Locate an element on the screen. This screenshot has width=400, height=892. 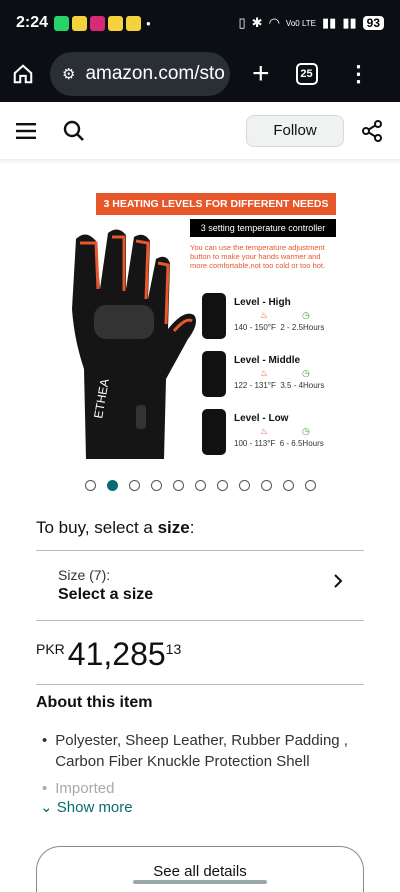
image-banner: 3 HEATING LEVELS FOR DIFFERENT NEEDS is located at coordinates (216, 204).